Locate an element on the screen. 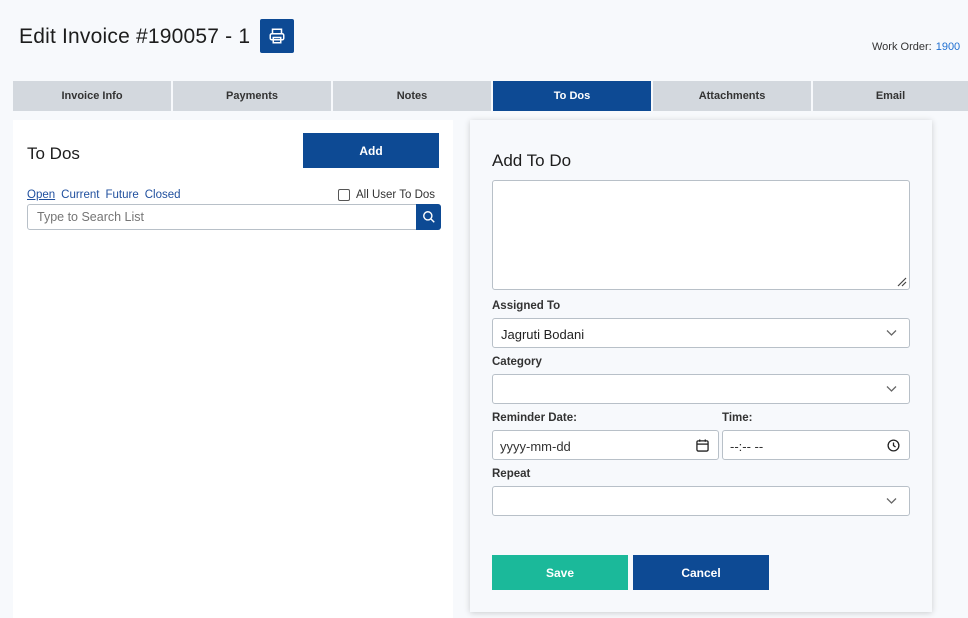 The height and width of the screenshot is (618, 968). todo-list-title: To Dos is located at coordinates (53, 153).